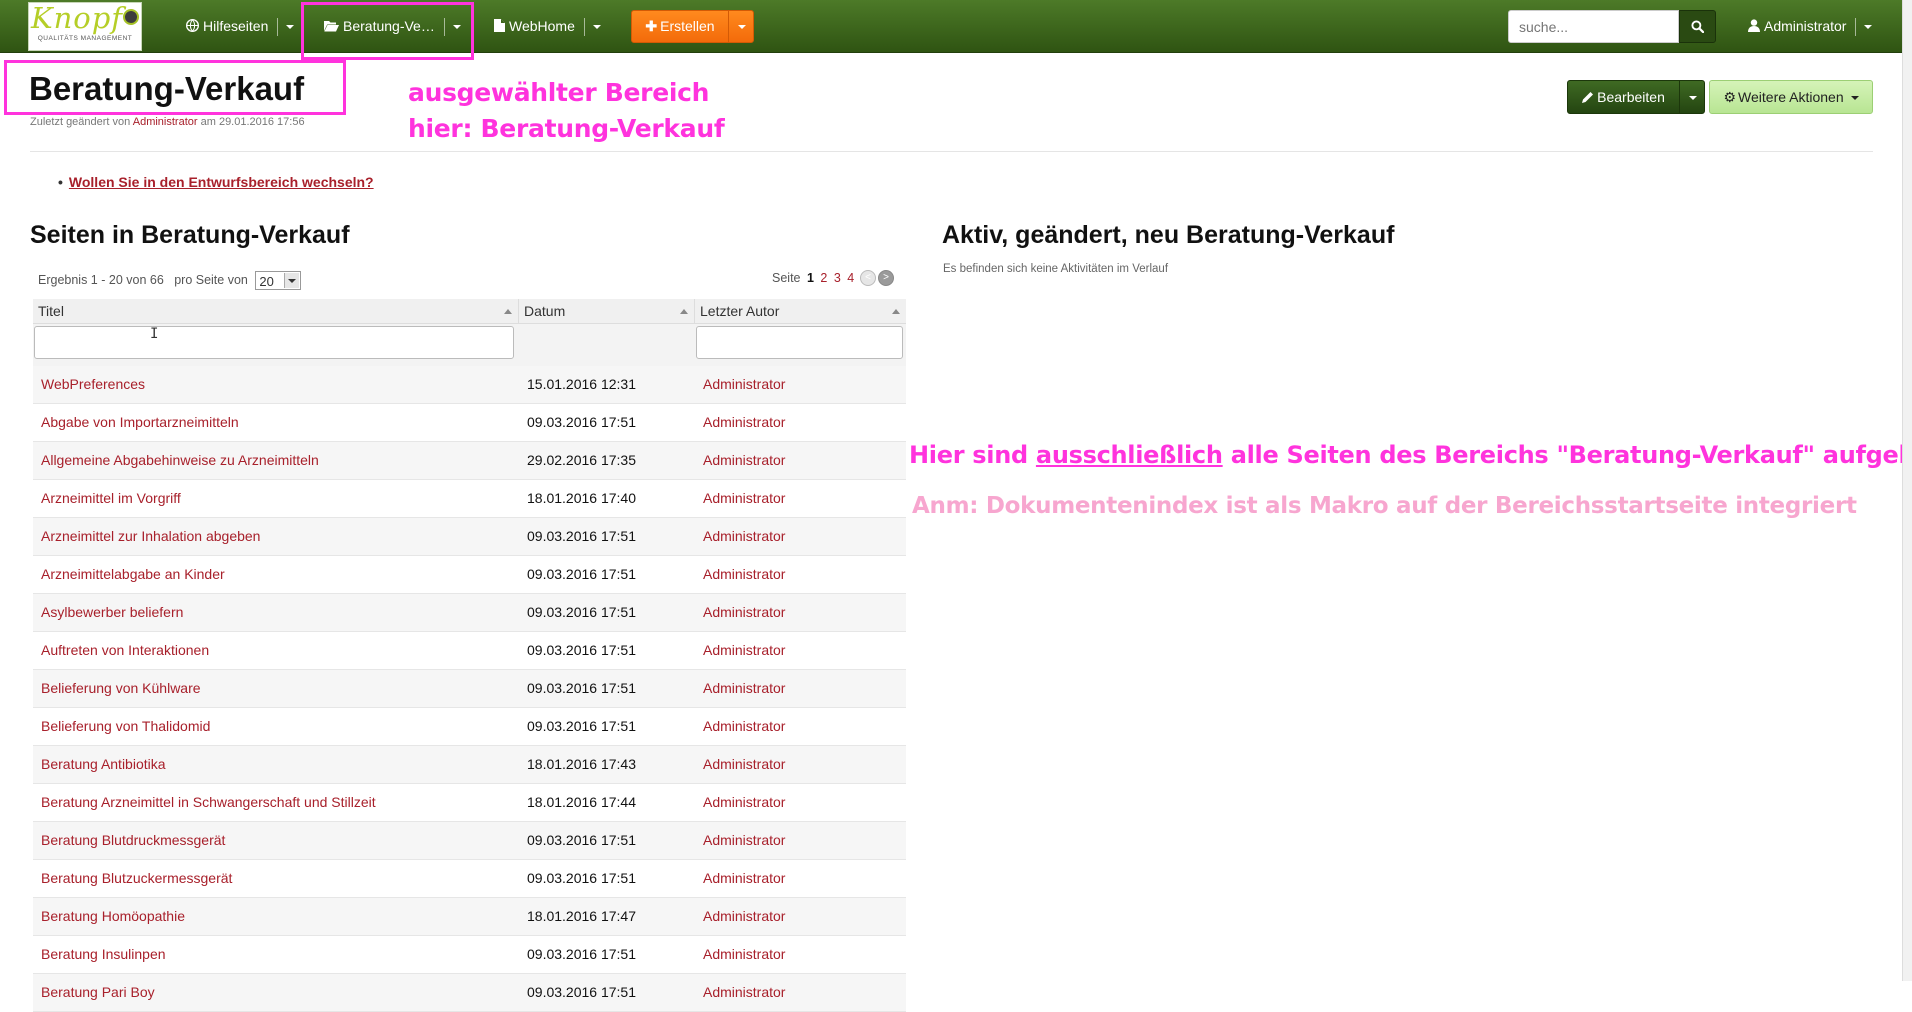 The image size is (1912, 1012). Describe the element at coordinates (236, 26) in the screenshot. I see `nav-item-label: Hilfeseiten` at that location.